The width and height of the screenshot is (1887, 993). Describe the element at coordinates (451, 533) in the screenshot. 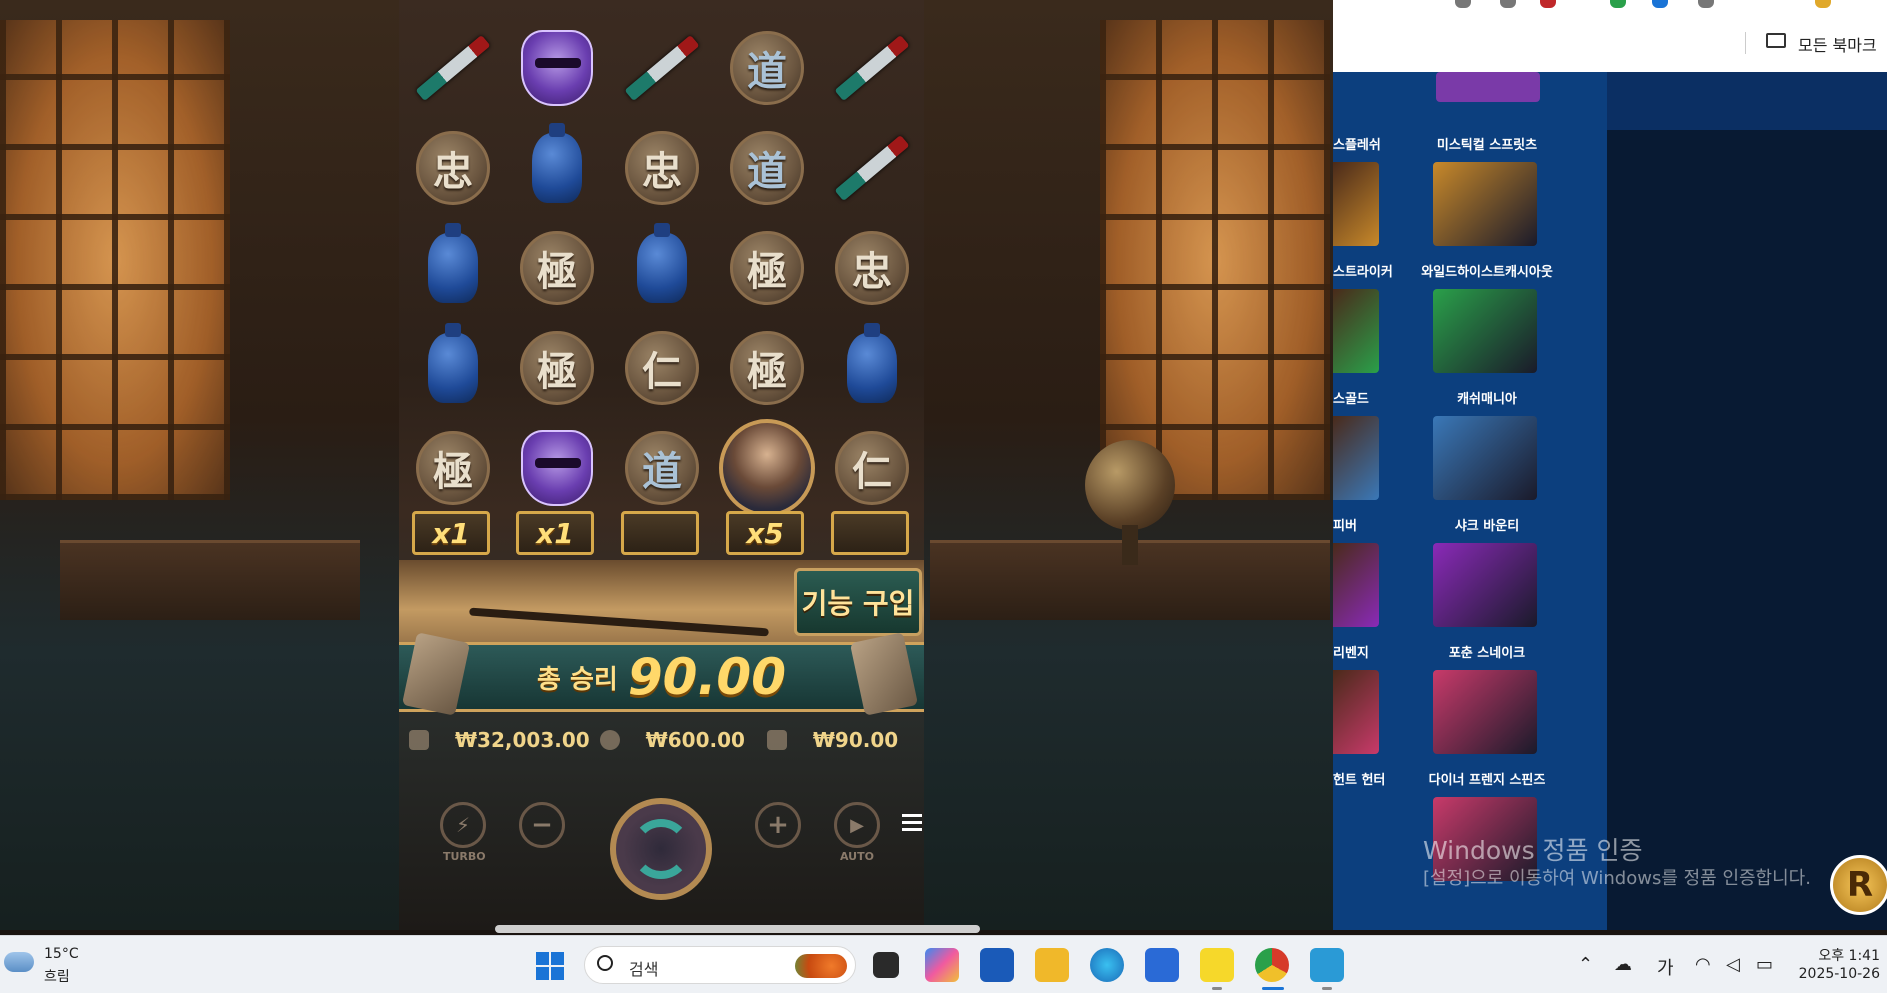

I see `multiplier-slot-1: x1` at that location.